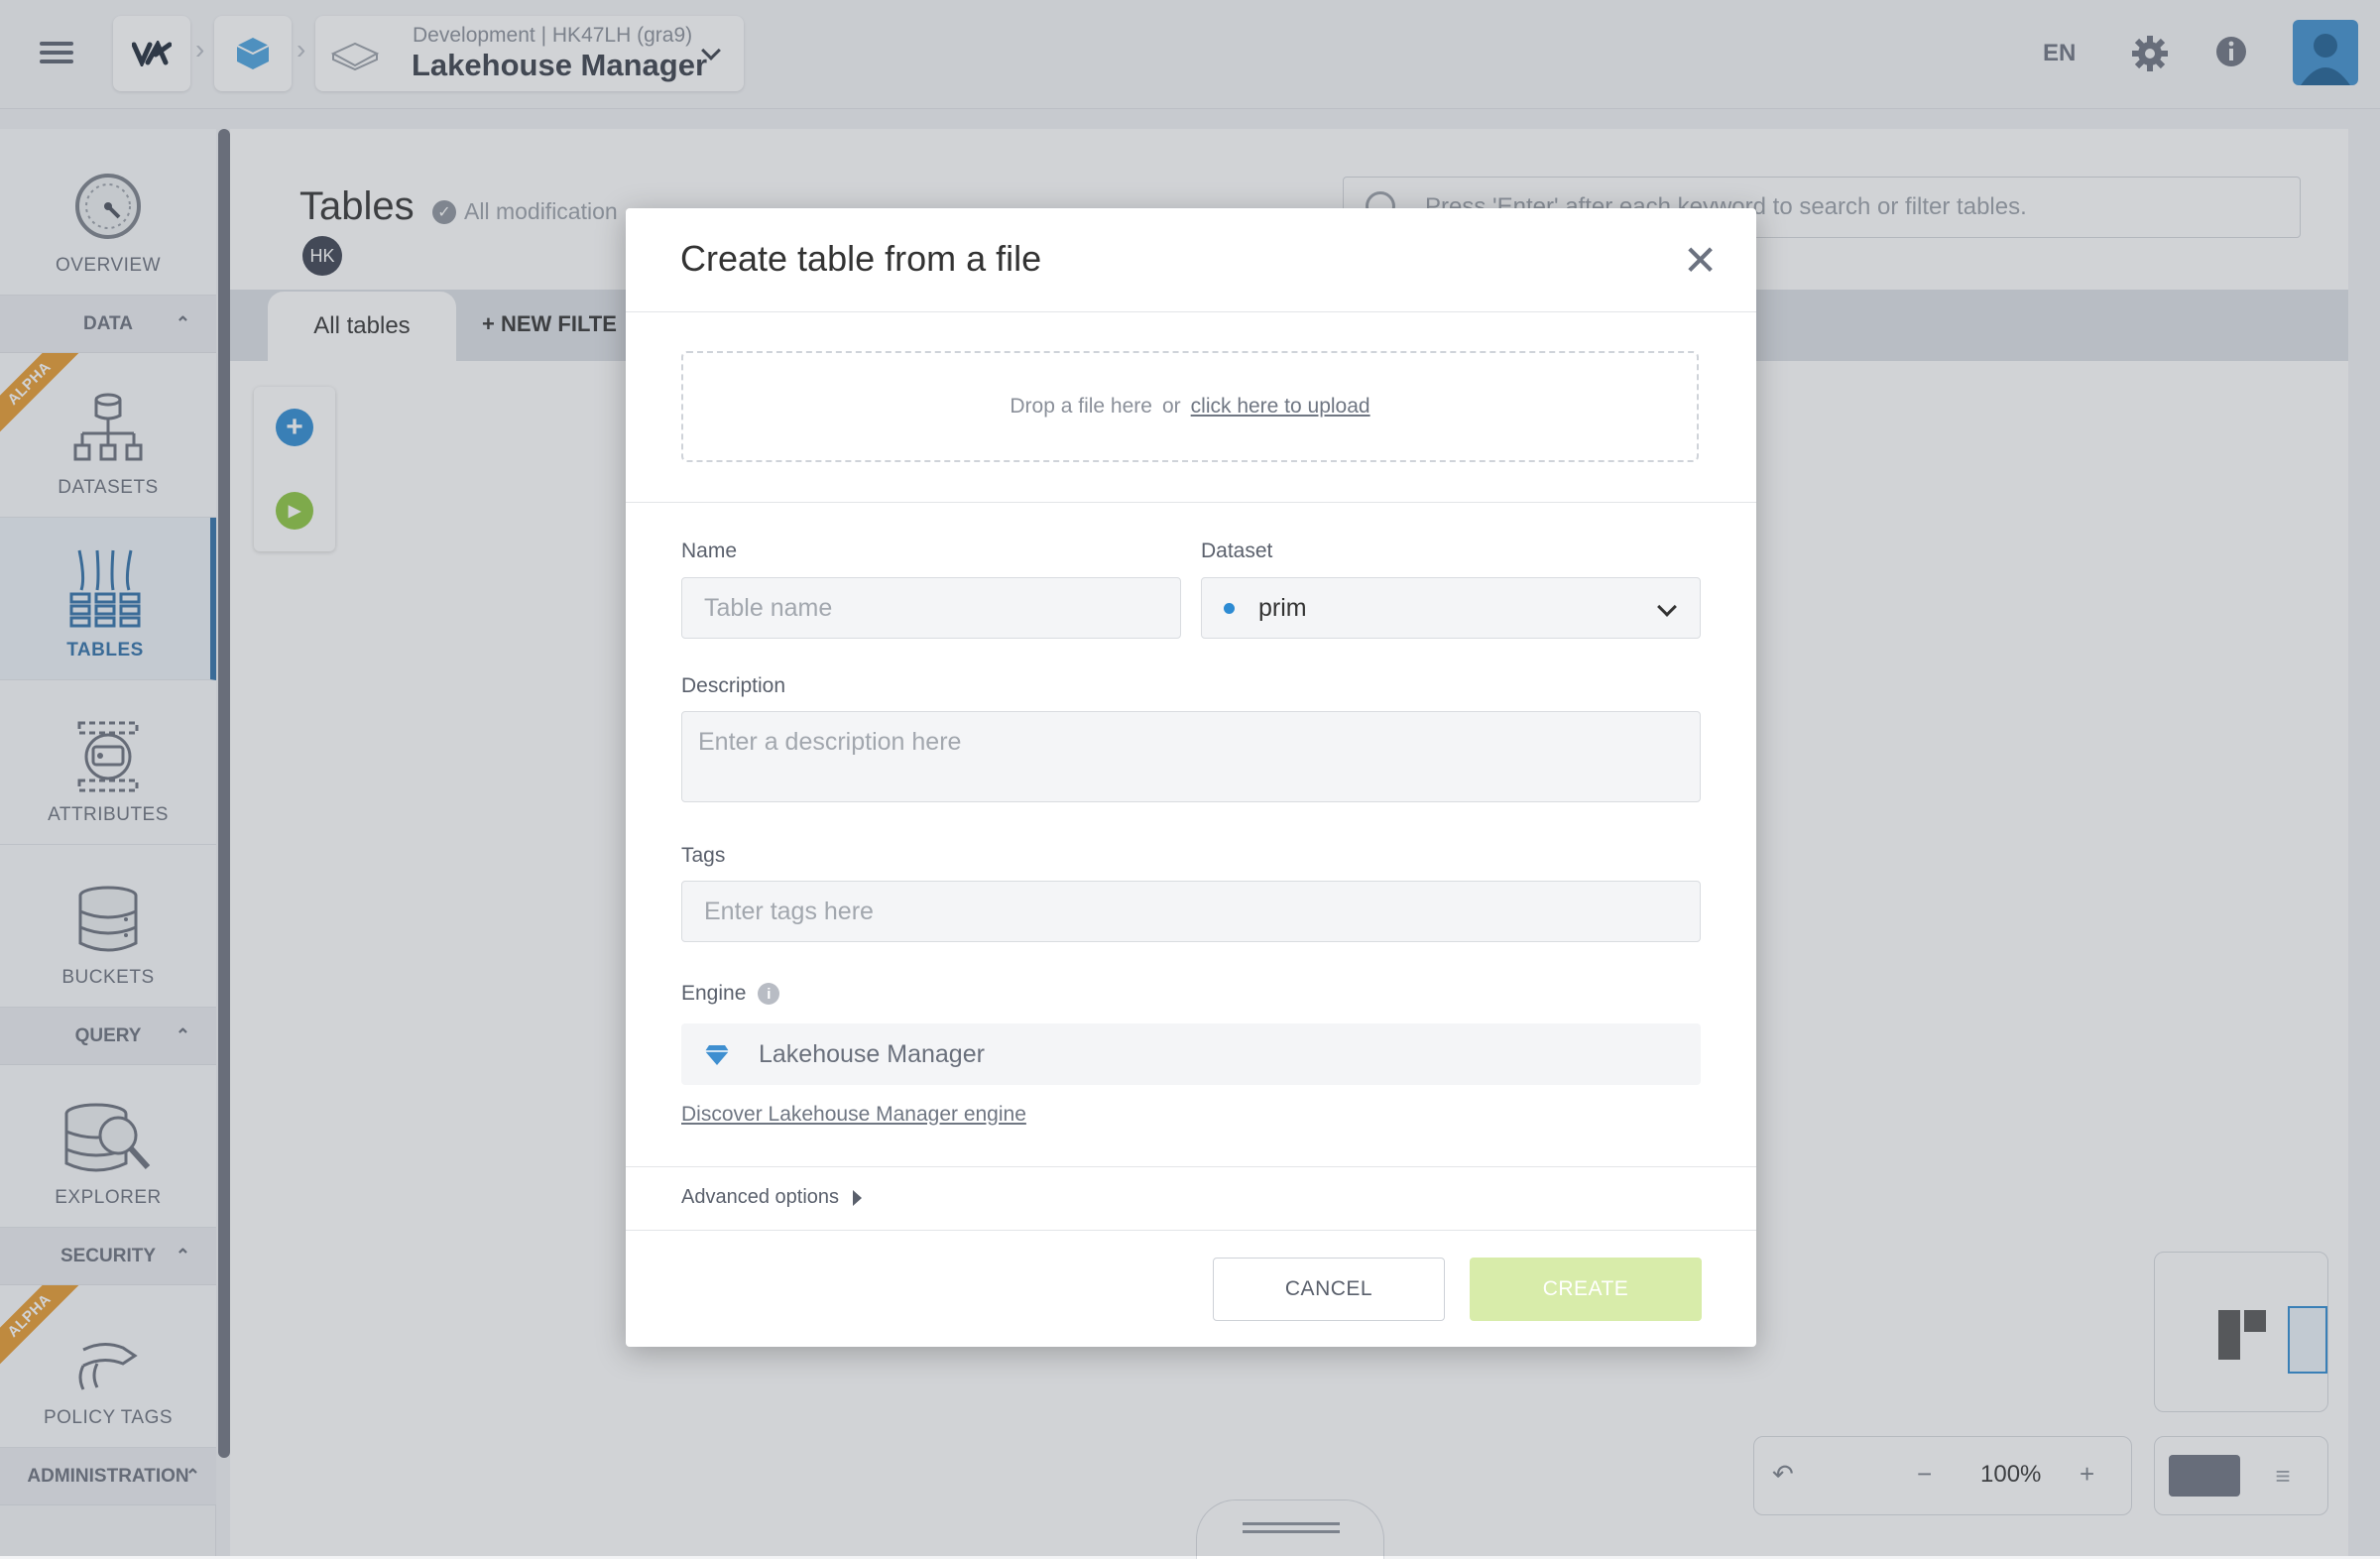 Image resolution: width=2380 pixels, height=1559 pixels. I want to click on discover-engine-link: Discover Lakehouse Manager engine, so click(853, 1115).